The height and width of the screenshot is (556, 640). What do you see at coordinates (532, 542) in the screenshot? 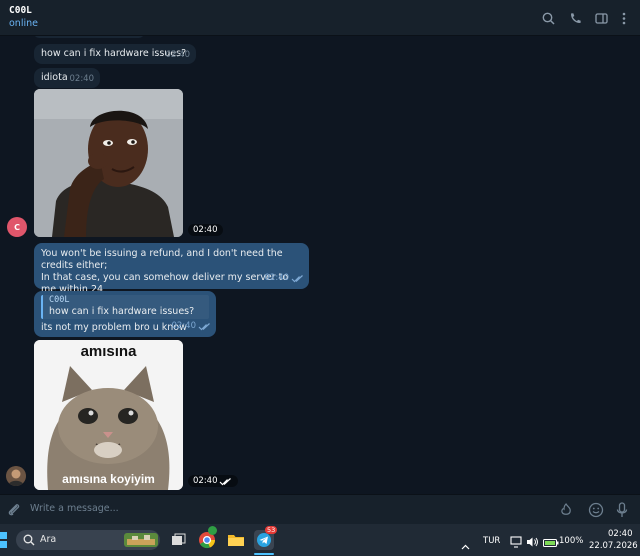
I see `volume-icon` at bounding box center [532, 542].